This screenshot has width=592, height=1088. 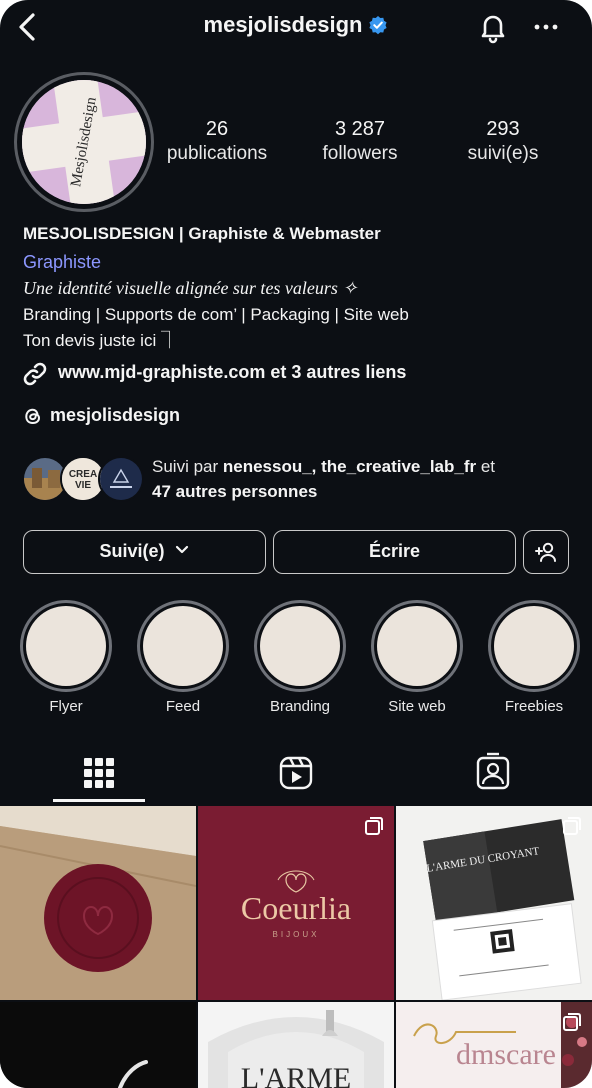 What do you see at coordinates (84, 142) in the screenshot?
I see `avatar: Mesjolisdesign` at bounding box center [84, 142].